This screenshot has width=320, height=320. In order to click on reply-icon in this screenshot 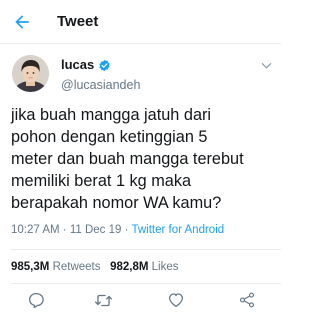, I will do `click(36, 300)`.